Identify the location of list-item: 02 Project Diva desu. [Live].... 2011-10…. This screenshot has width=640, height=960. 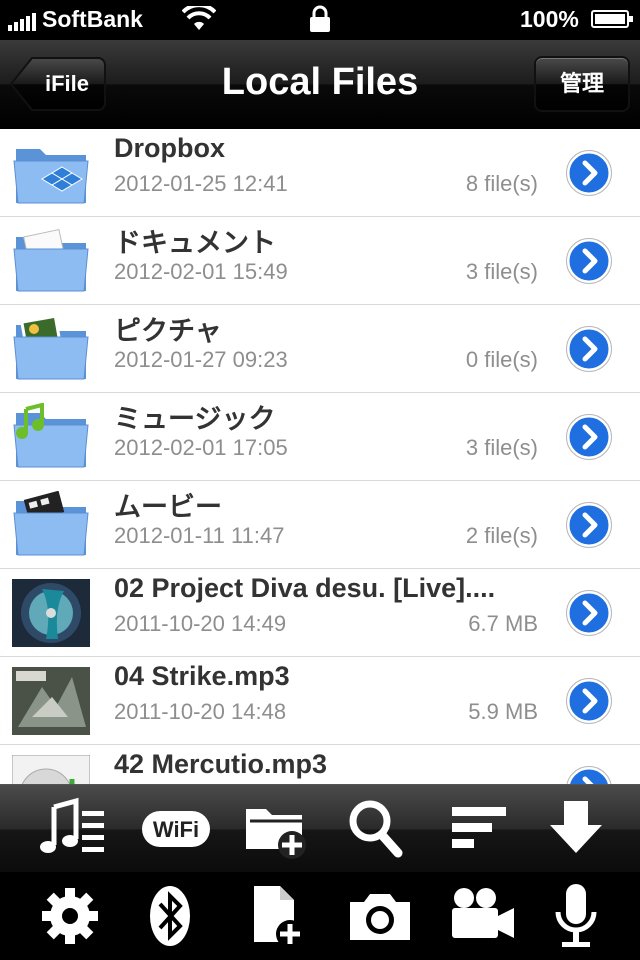
(320, 613).